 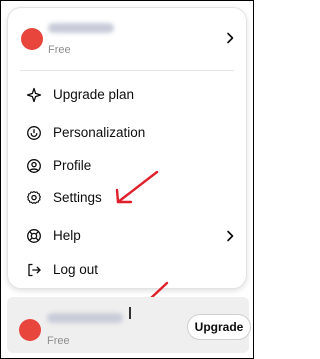 What do you see at coordinates (219, 327) in the screenshot?
I see `upgrade-button: Upgrade` at bounding box center [219, 327].